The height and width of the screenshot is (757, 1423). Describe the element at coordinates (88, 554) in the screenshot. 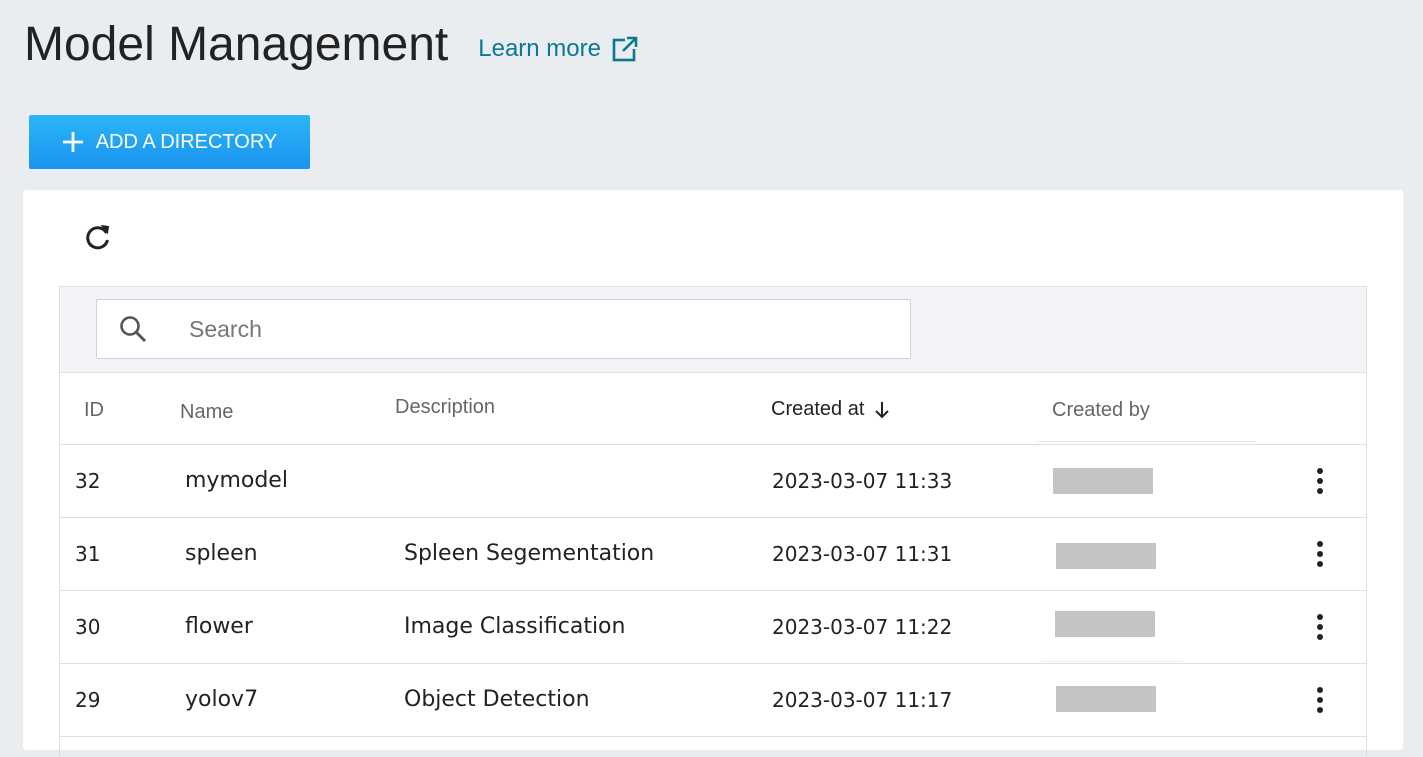

I see `row-id: 31` at that location.